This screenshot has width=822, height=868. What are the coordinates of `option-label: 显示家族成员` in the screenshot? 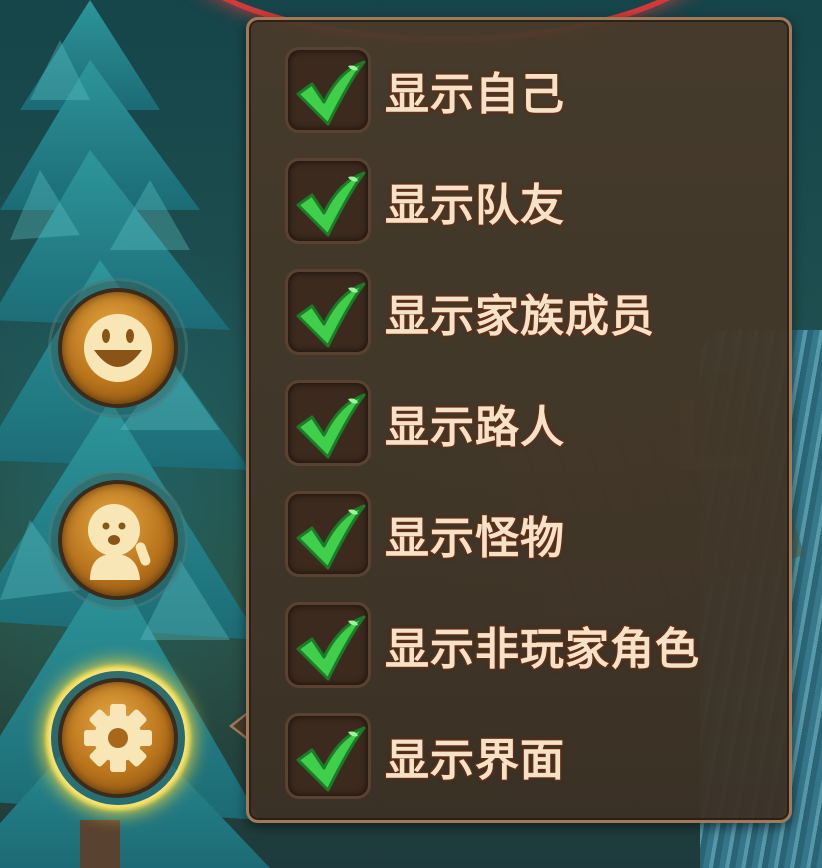 It's located at (520, 316).